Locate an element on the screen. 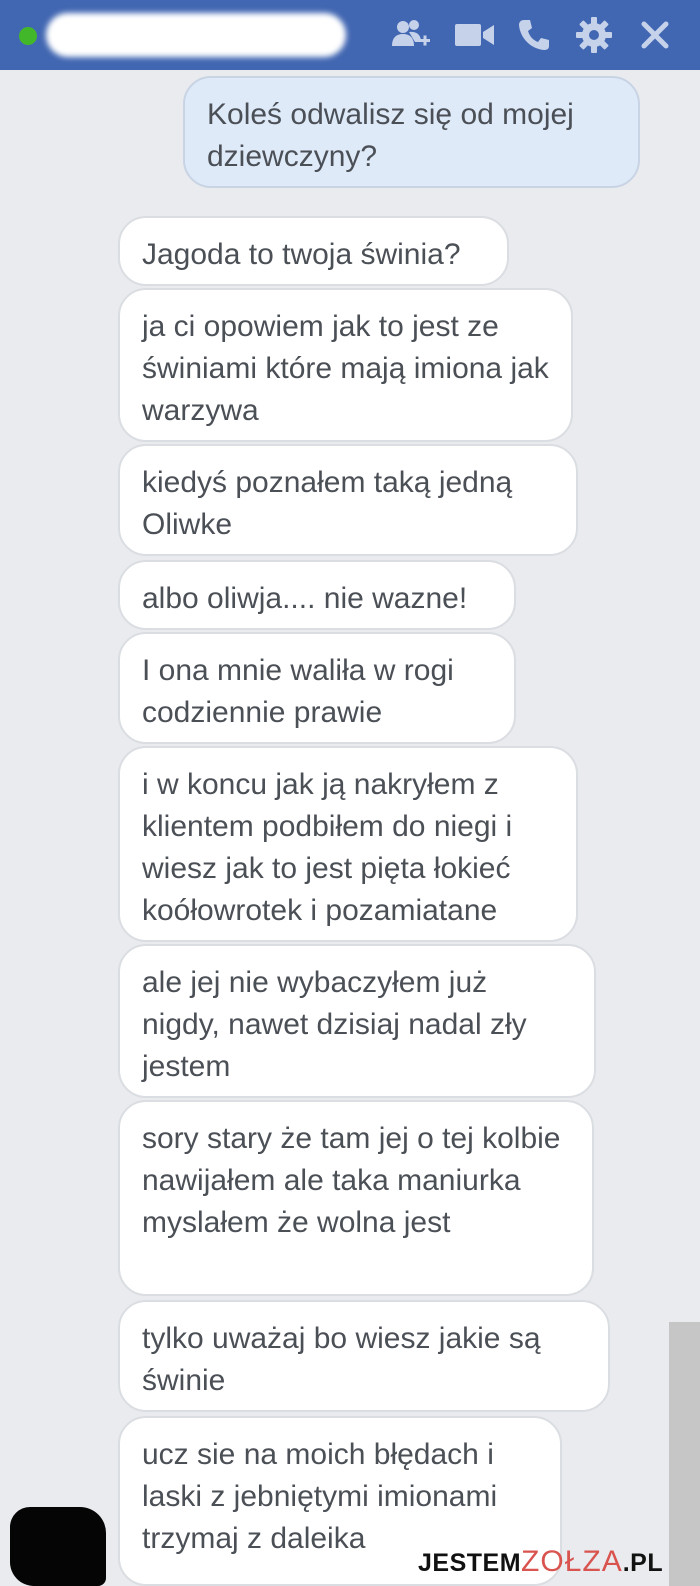  gear-icon is located at coordinates (594, 35).